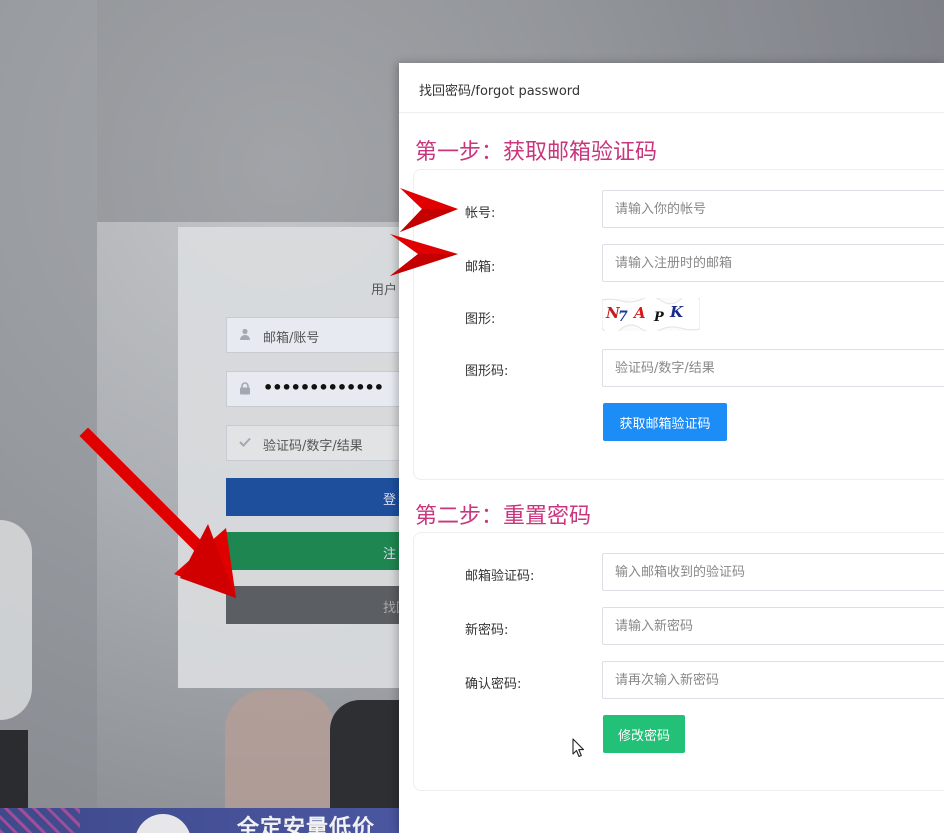 This screenshot has height=833, width=944. What do you see at coordinates (480, 213) in the screenshot?
I see `account-label: 帐号:` at bounding box center [480, 213].